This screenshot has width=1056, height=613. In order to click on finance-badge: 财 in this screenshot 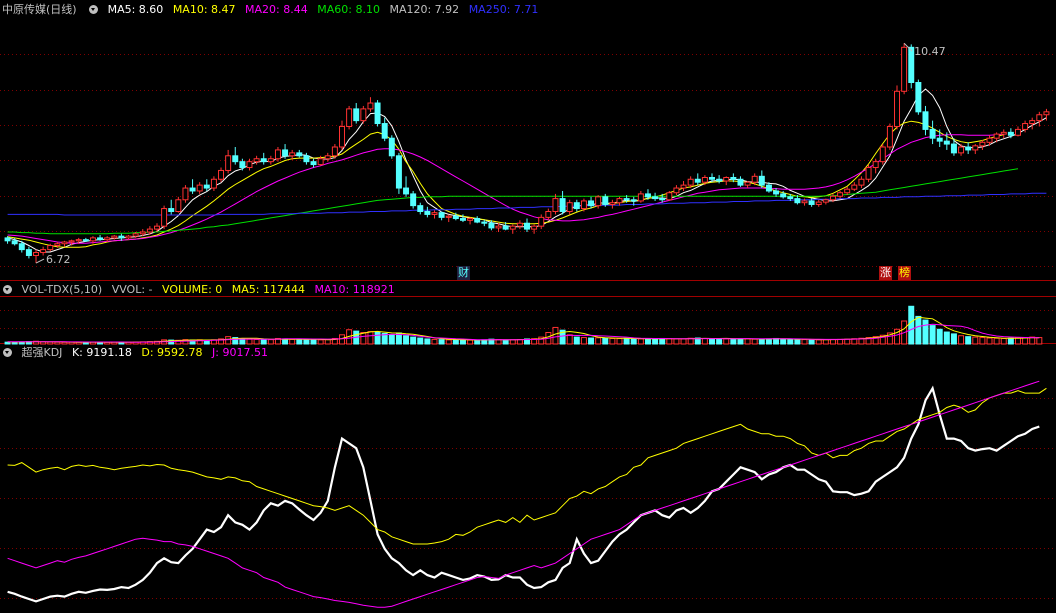, I will do `click(463, 273)`.